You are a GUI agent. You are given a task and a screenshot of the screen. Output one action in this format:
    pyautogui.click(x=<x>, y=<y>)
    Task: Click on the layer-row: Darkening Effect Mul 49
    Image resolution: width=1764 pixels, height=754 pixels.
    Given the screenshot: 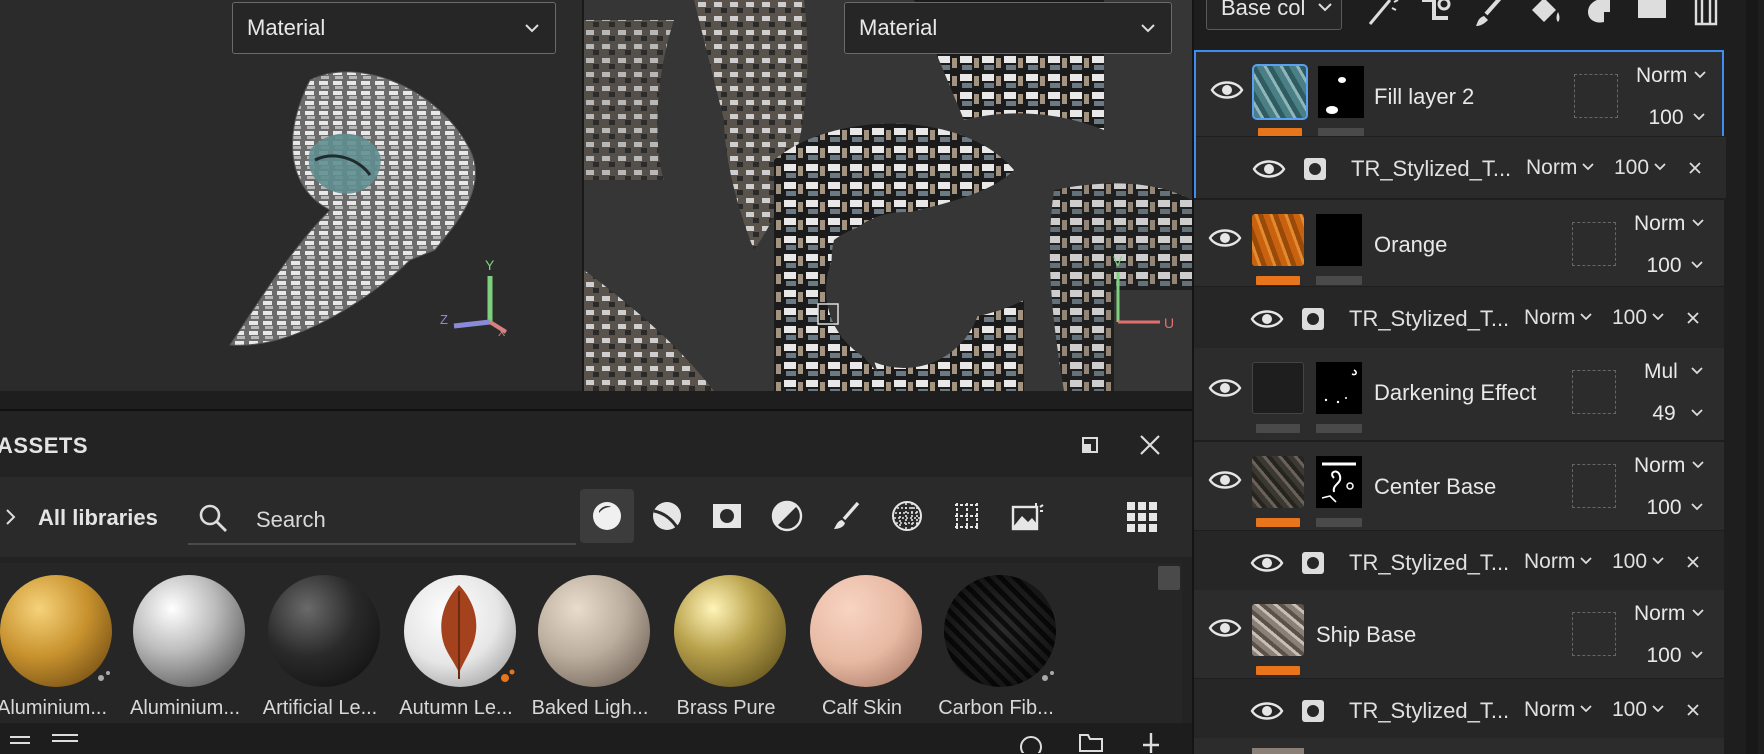 What is the action you would take?
    pyautogui.click(x=1459, y=394)
    